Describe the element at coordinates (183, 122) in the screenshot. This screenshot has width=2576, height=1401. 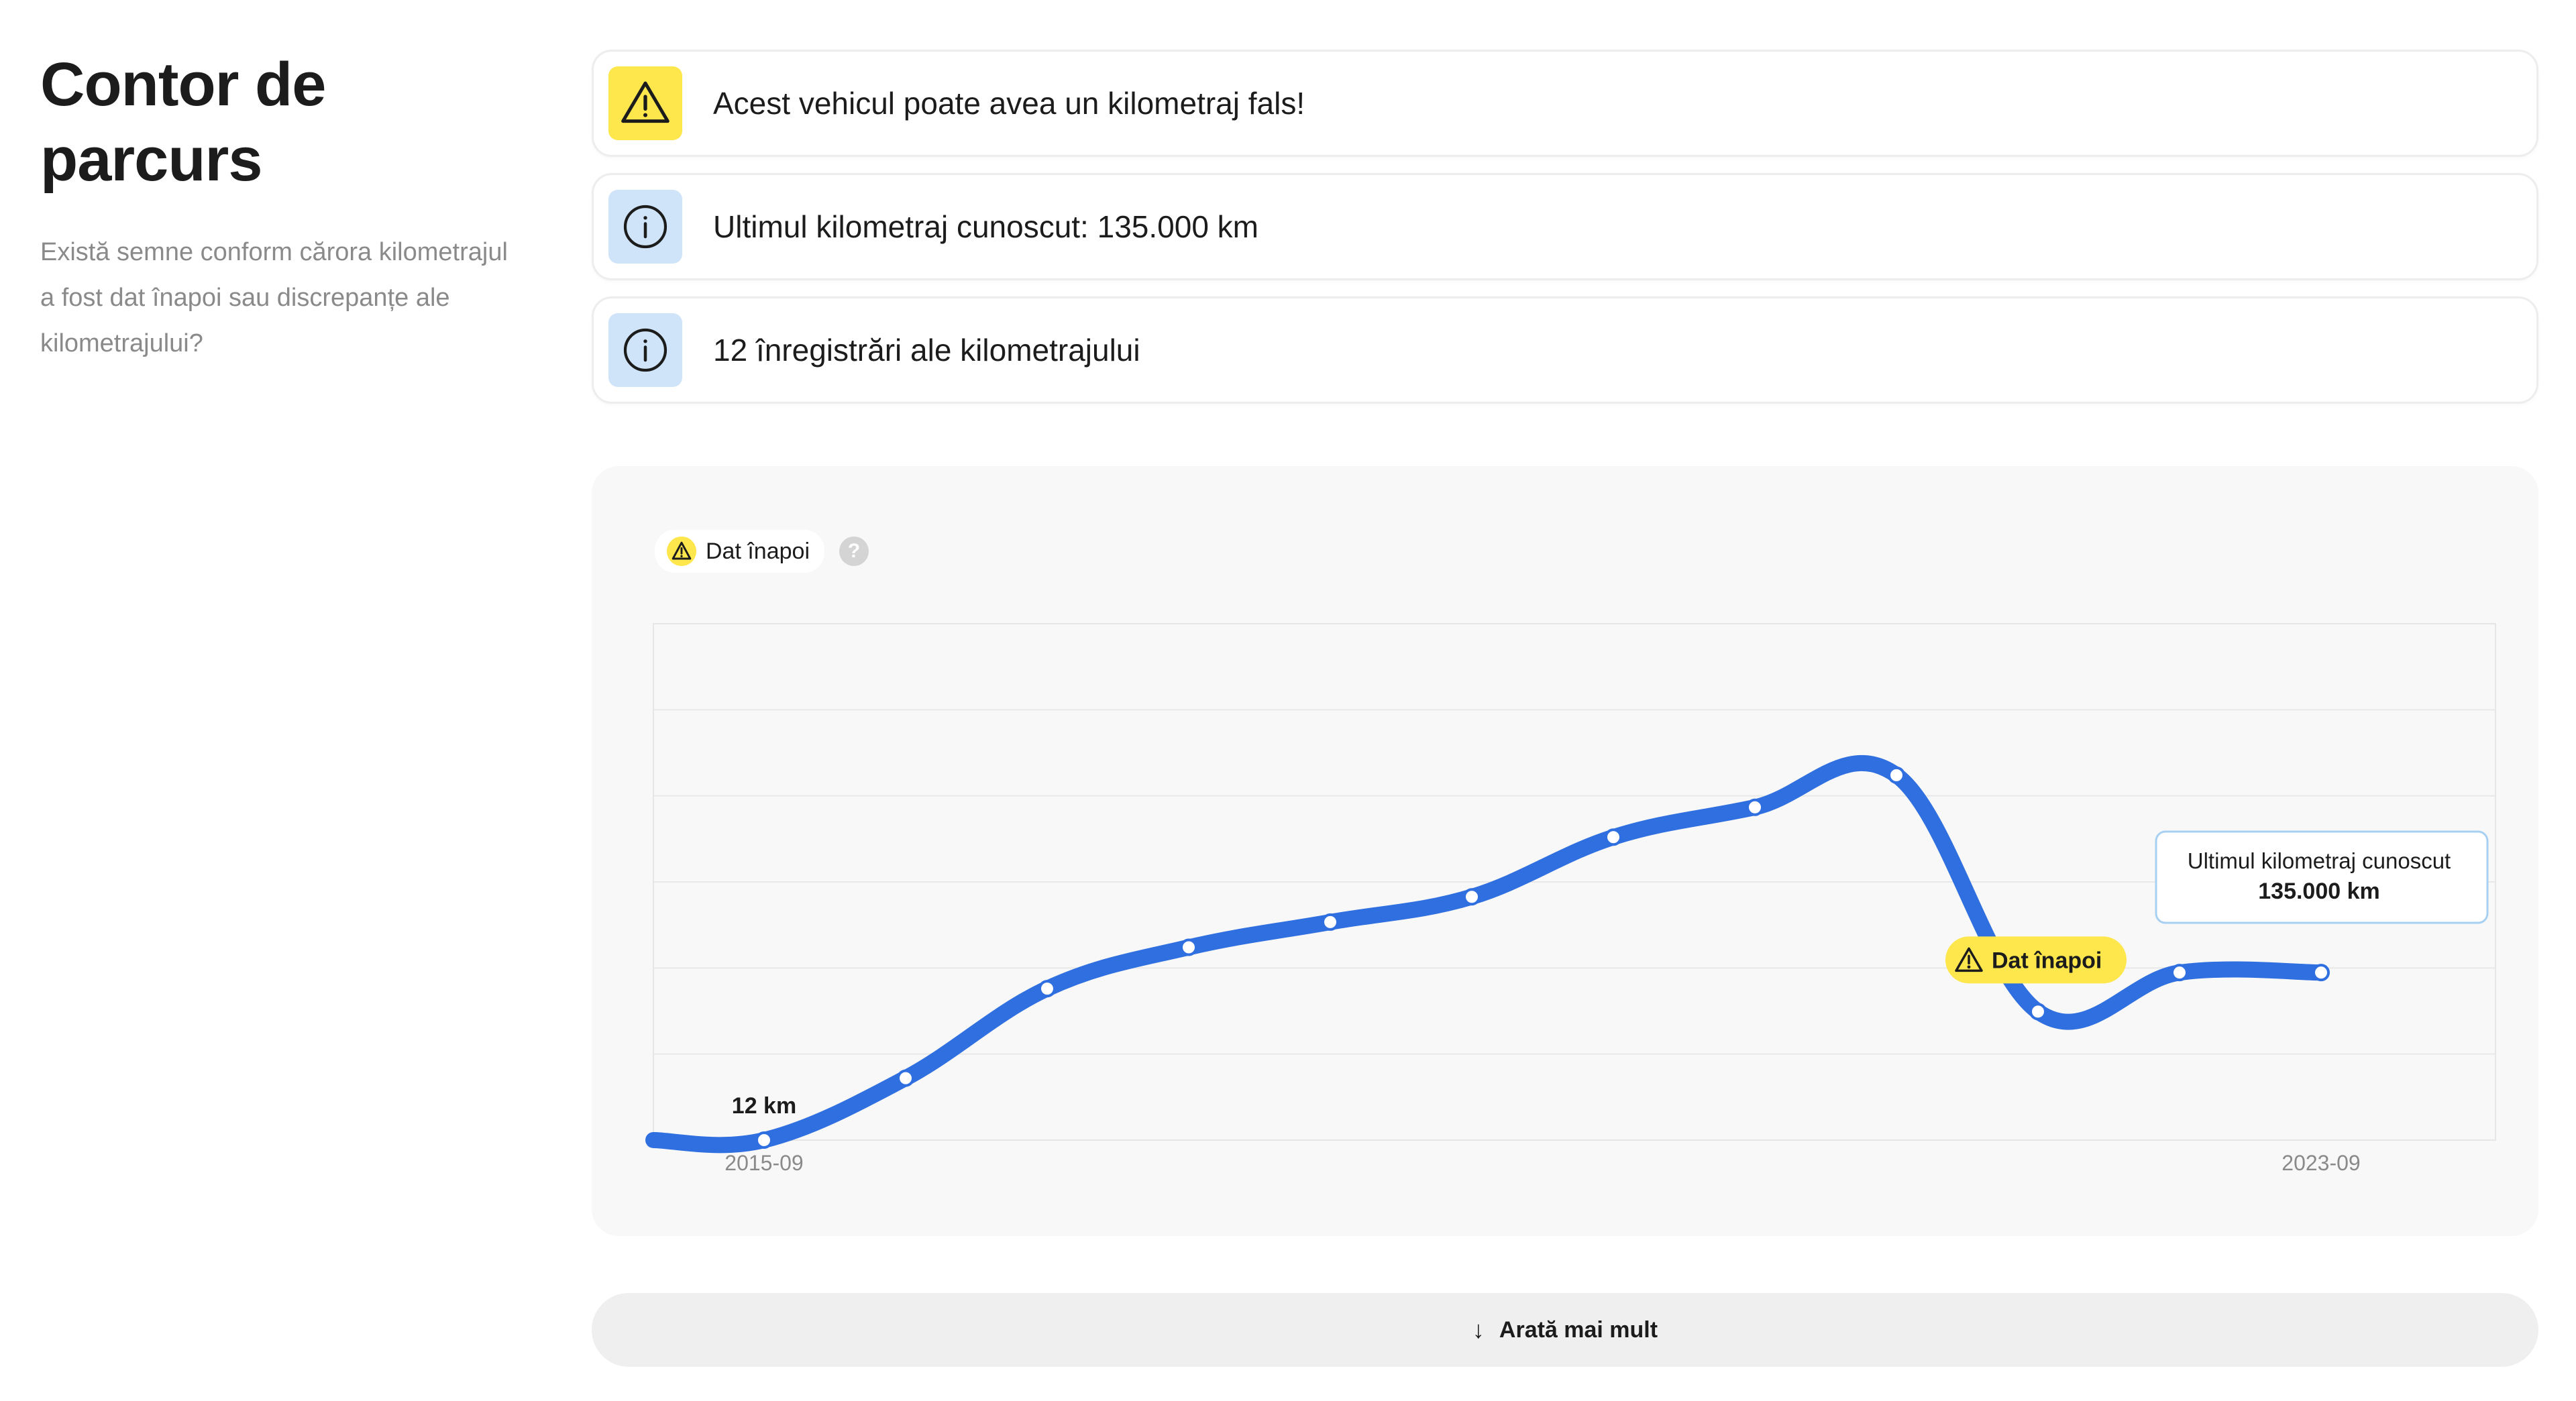
I see `page-title: Contor de parcurs` at that location.